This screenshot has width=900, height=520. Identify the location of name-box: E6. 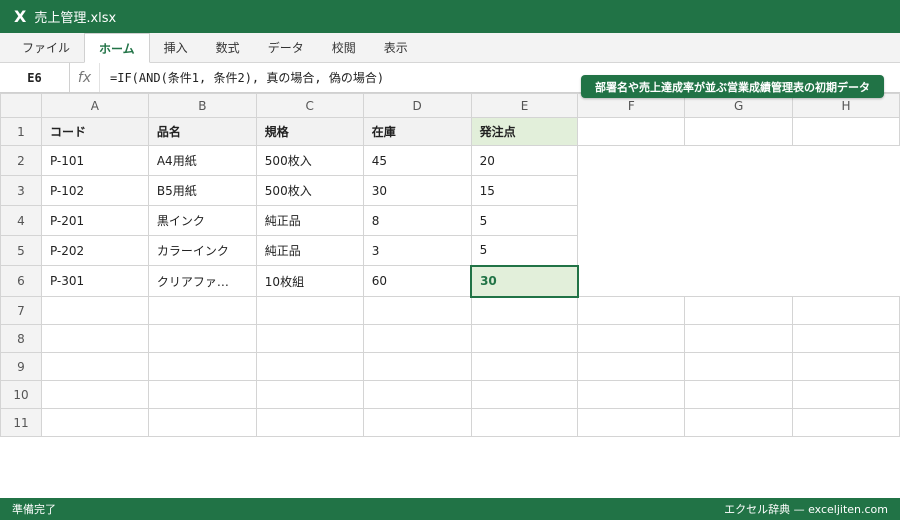
(35, 77).